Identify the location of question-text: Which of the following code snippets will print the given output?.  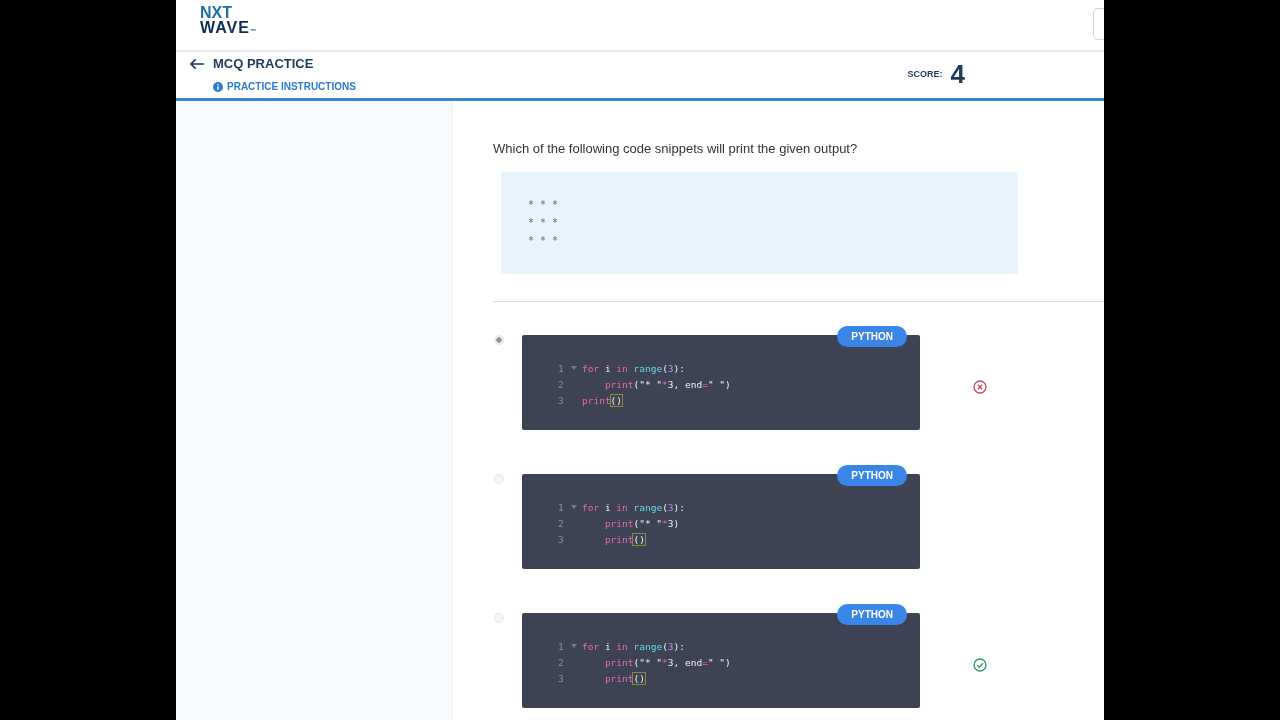
(676, 148).